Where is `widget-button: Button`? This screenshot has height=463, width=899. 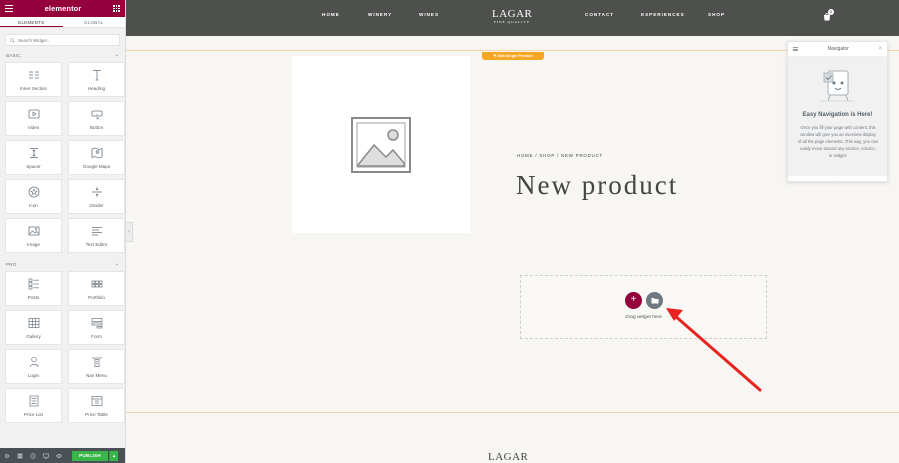 widget-button: Button is located at coordinates (96, 118).